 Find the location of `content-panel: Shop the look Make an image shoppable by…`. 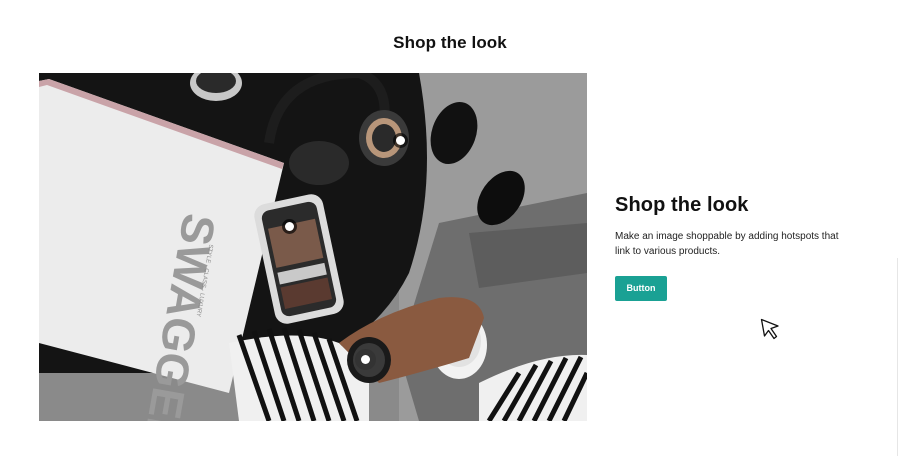

content-panel: Shop the look Make an image shoppable by… is located at coordinates (735, 247).